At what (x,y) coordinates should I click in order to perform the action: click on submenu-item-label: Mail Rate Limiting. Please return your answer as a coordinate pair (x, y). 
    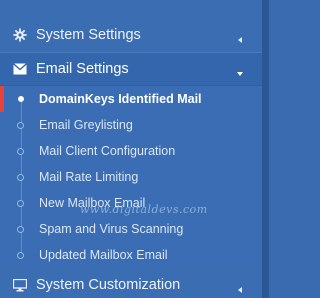
    Looking at the image, I should click on (89, 177).